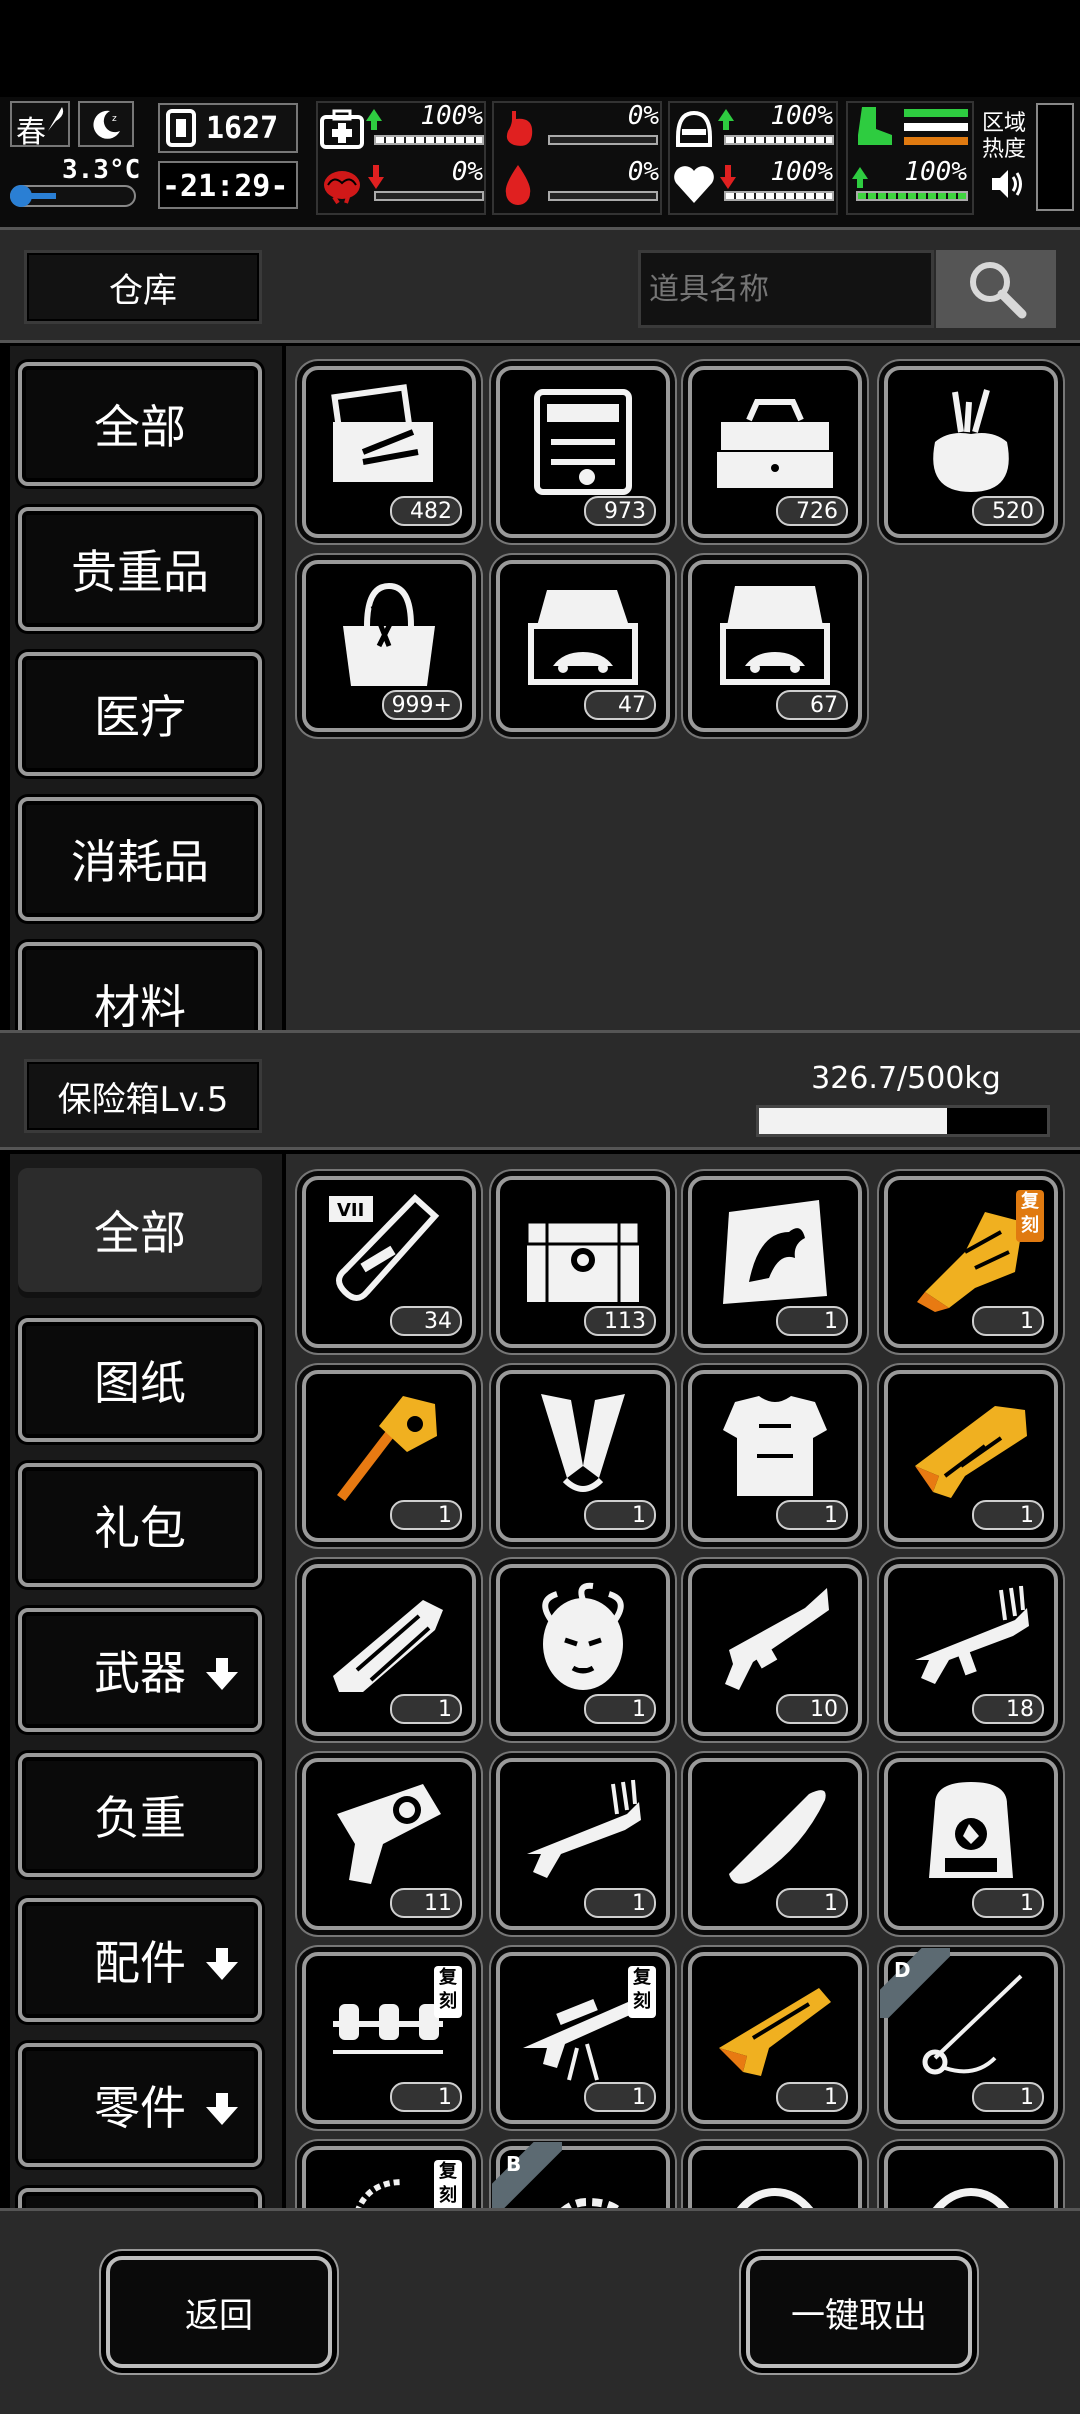 Image resolution: width=1080 pixels, height=2414 pixels. Describe the element at coordinates (350, 1210) in the screenshot. I see `svg-text: VII` at that location.